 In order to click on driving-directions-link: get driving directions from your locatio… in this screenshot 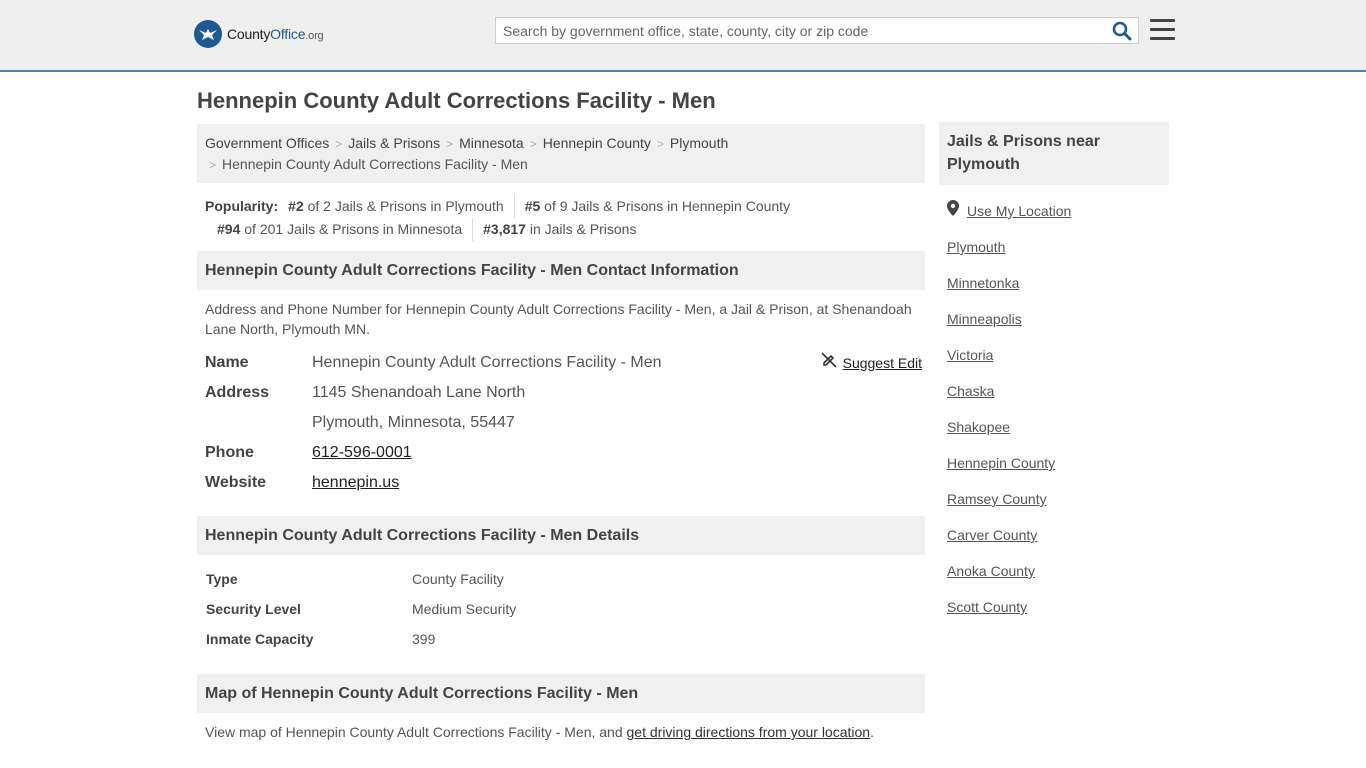, I will do `click(749, 732)`.